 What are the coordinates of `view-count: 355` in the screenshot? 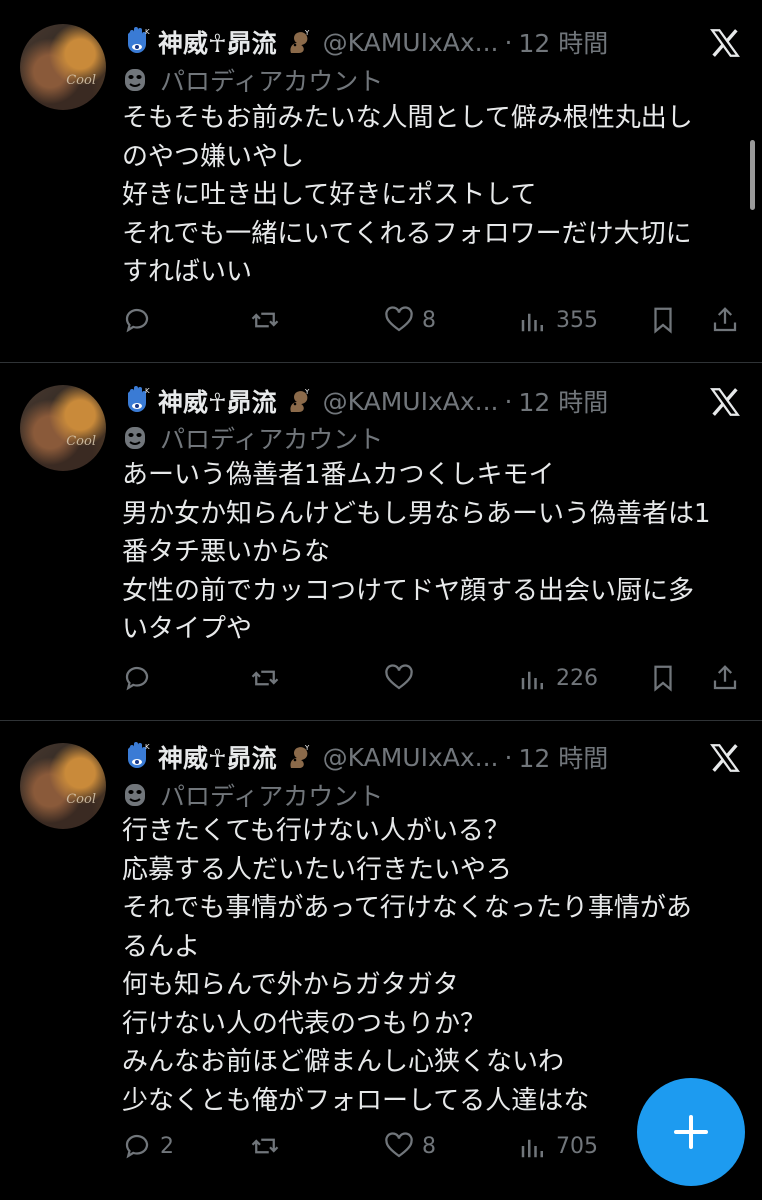 It's located at (577, 320).